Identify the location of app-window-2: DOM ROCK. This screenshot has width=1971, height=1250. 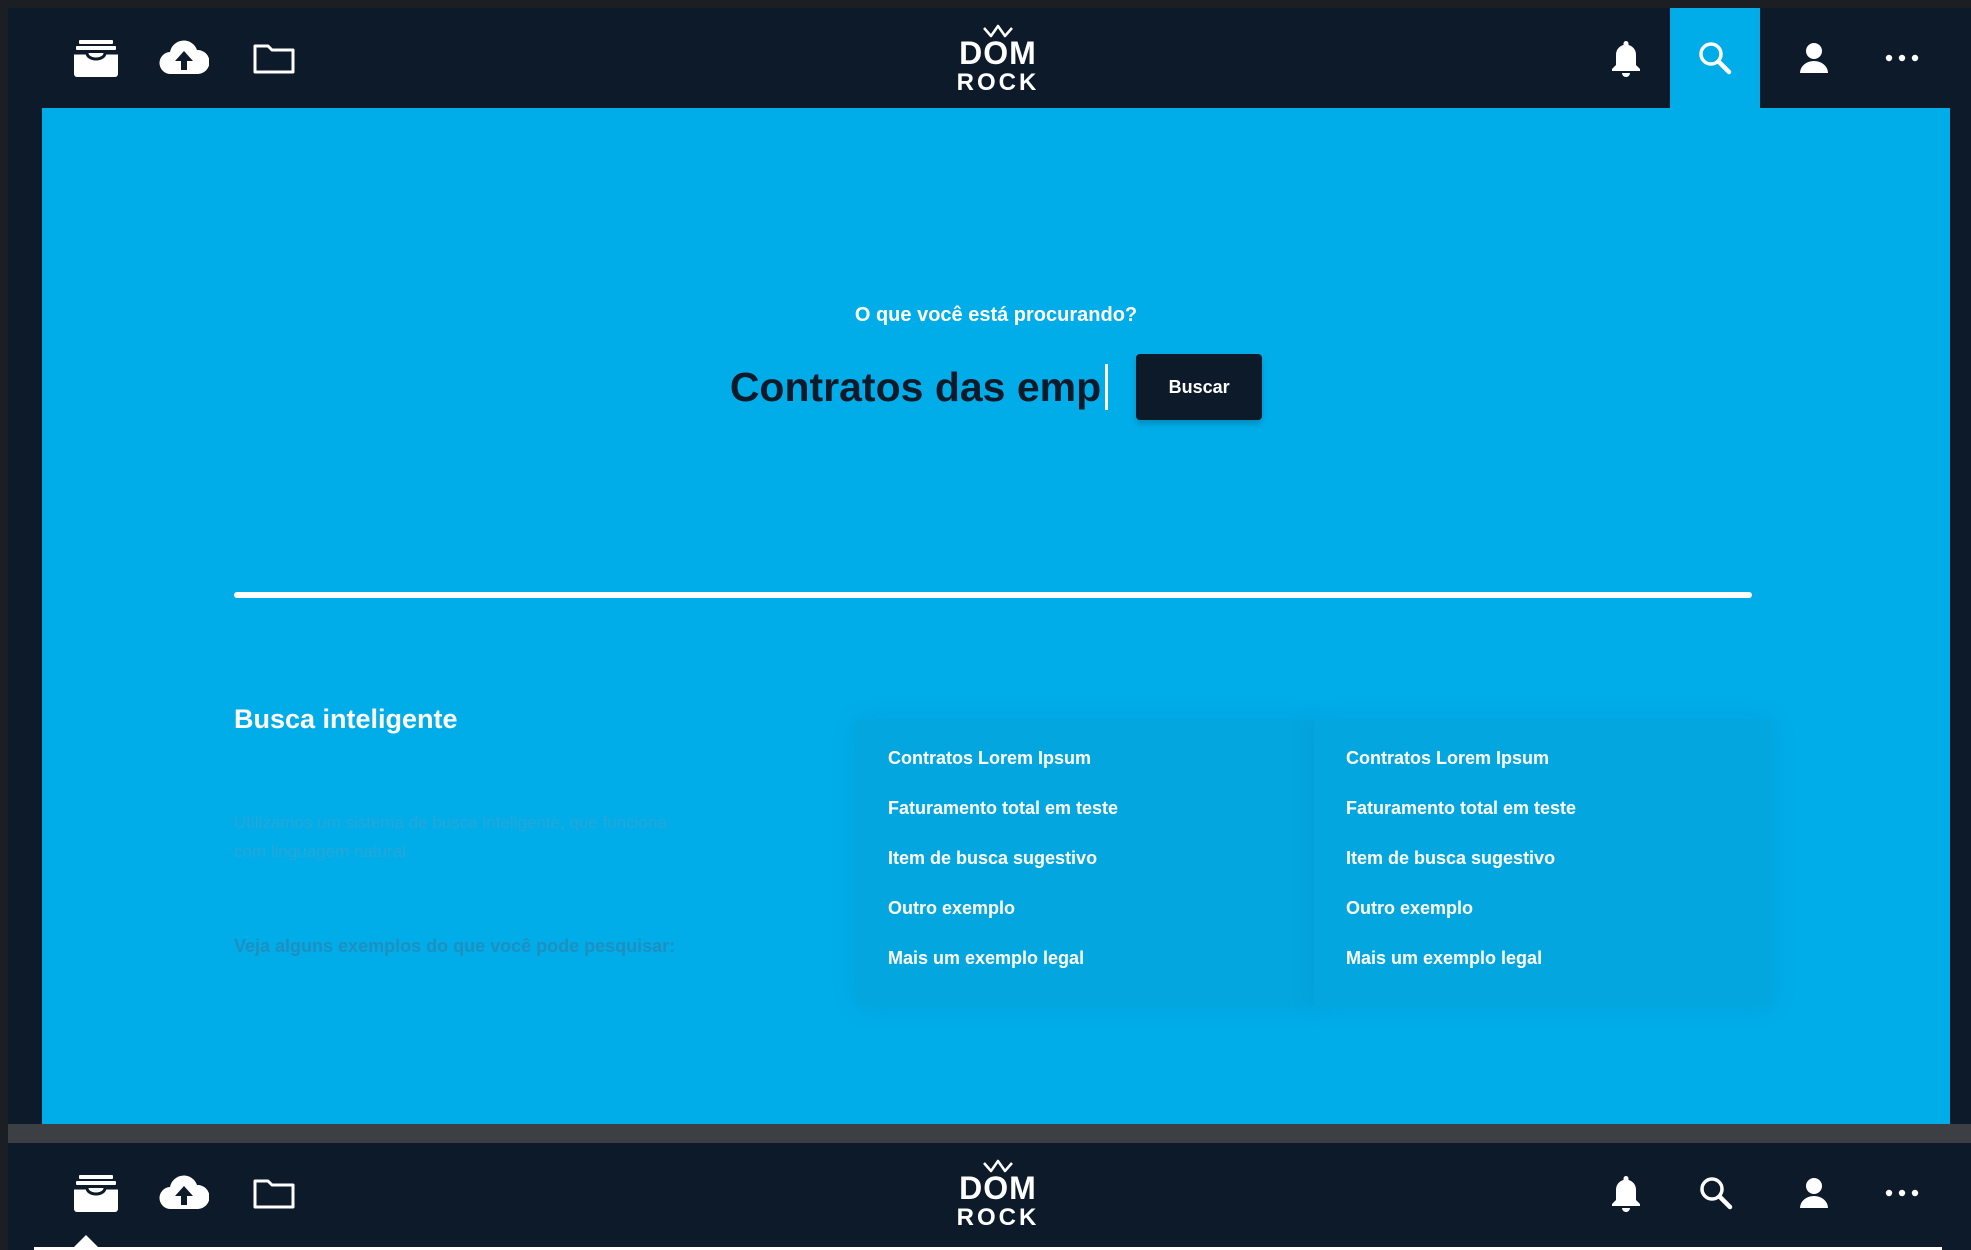
(989, 1196).